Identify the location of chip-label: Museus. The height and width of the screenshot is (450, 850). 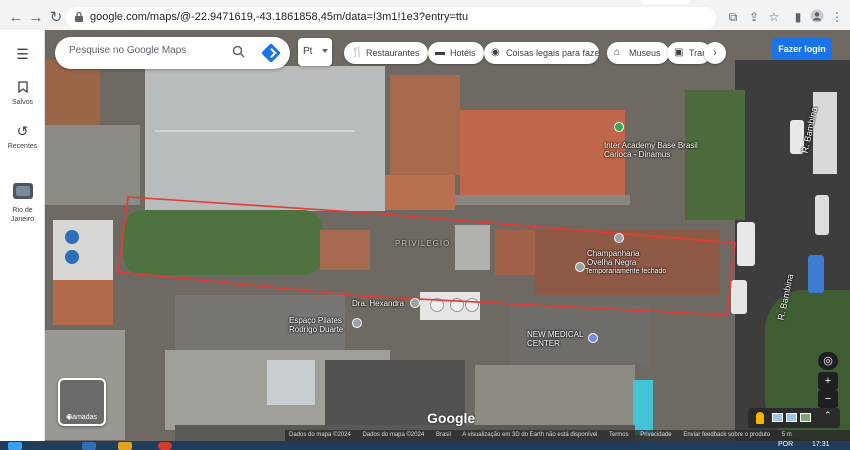
(645, 53).